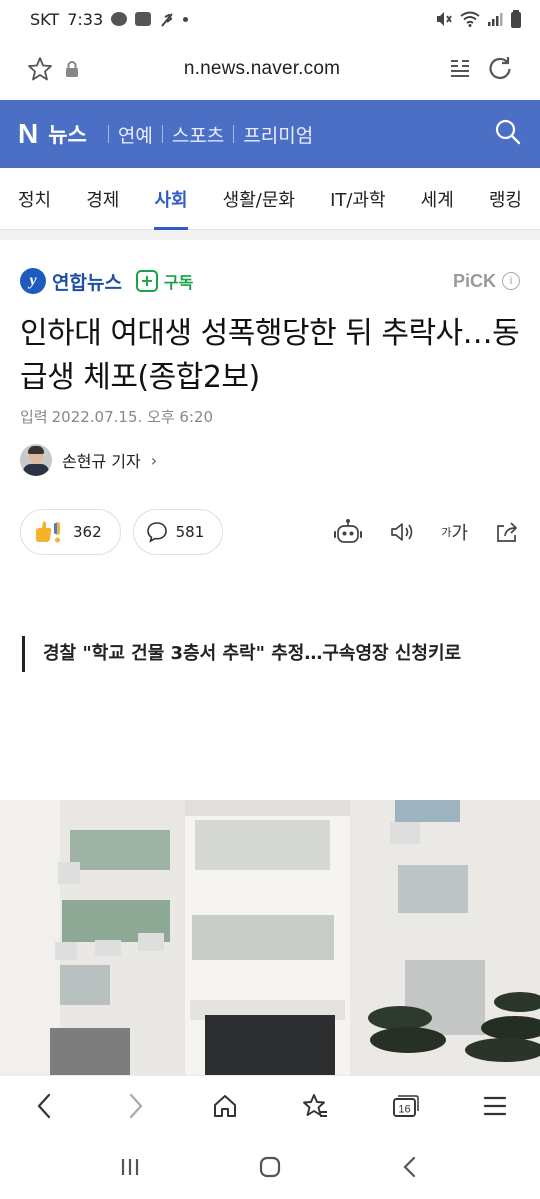 The image size is (540, 1199). Describe the element at coordinates (495, 1106) in the screenshot. I see `menu-icon` at that location.